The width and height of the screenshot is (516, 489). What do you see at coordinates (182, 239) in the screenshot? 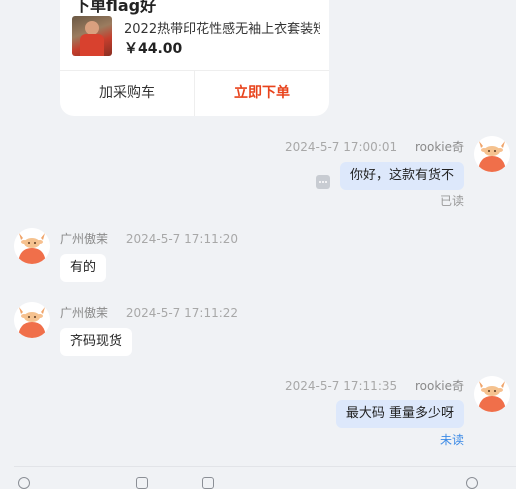
I see `message-timestamp: 2024-5-7 17:11:20` at bounding box center [182, 239].